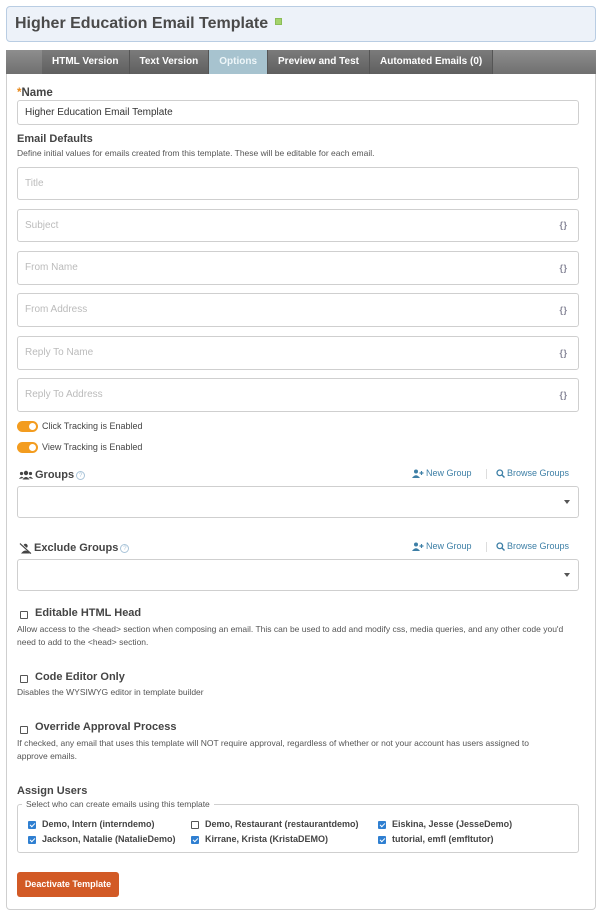  Describe the element at coordinates (34, 183) in the screenshot. I see `title-placeholder: Title` at that location.